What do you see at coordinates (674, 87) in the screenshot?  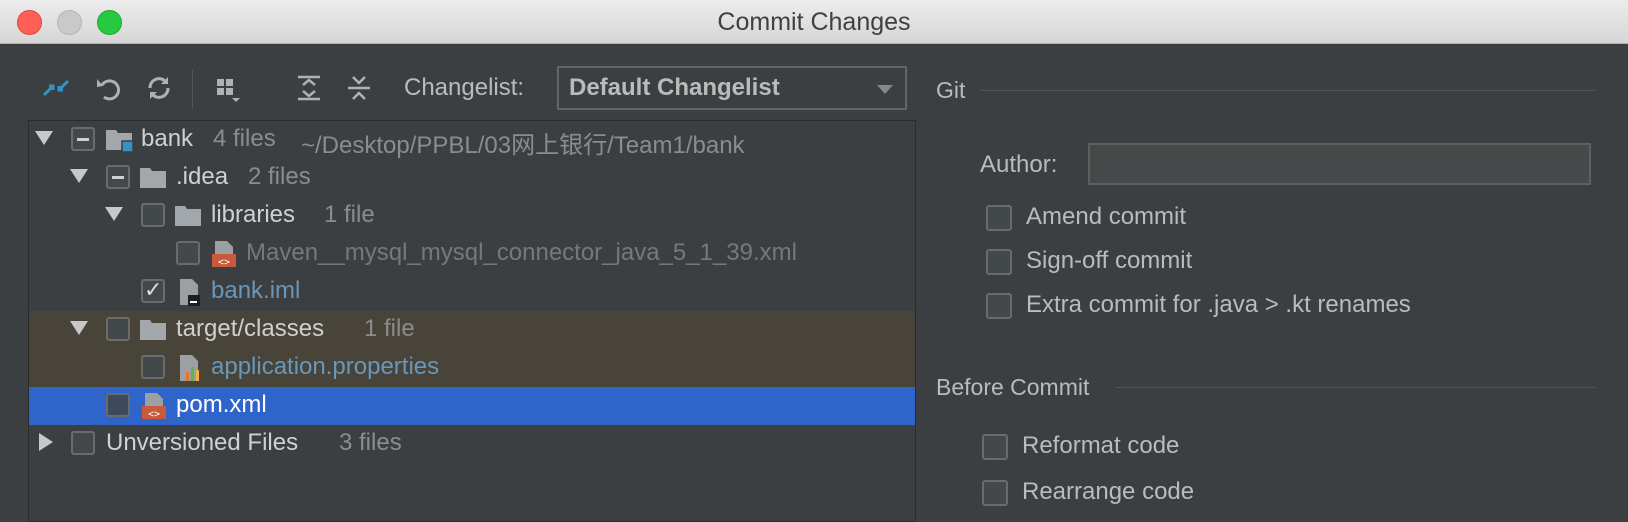 I see `changelist-value: Default Changelist` at bounding box center [674, 87].